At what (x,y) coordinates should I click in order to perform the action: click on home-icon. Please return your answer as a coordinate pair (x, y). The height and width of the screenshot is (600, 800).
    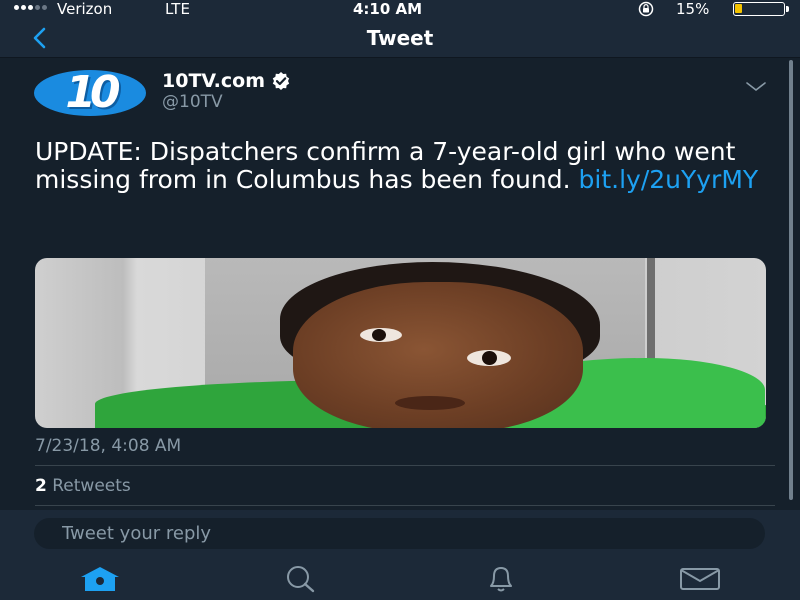
    Looking at the image, I should click on (100, 579).